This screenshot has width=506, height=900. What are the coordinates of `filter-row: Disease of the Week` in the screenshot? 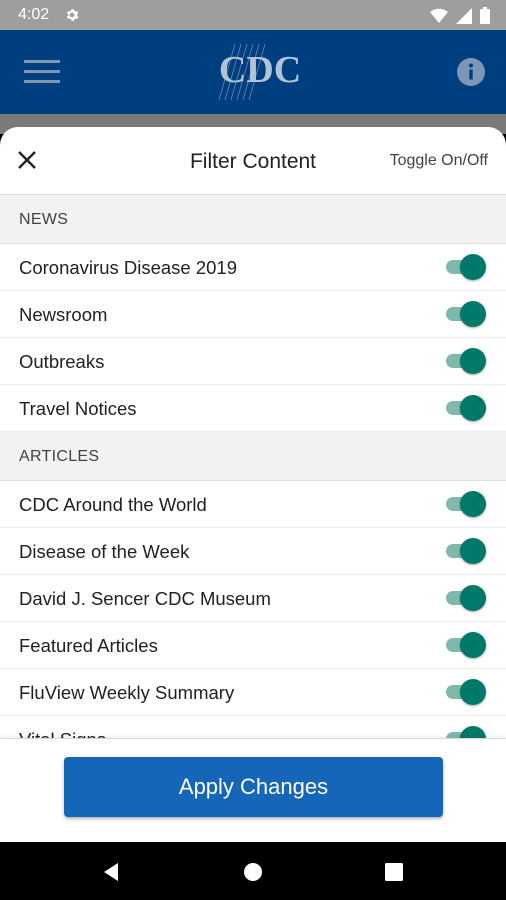 It's located at (253, 551).